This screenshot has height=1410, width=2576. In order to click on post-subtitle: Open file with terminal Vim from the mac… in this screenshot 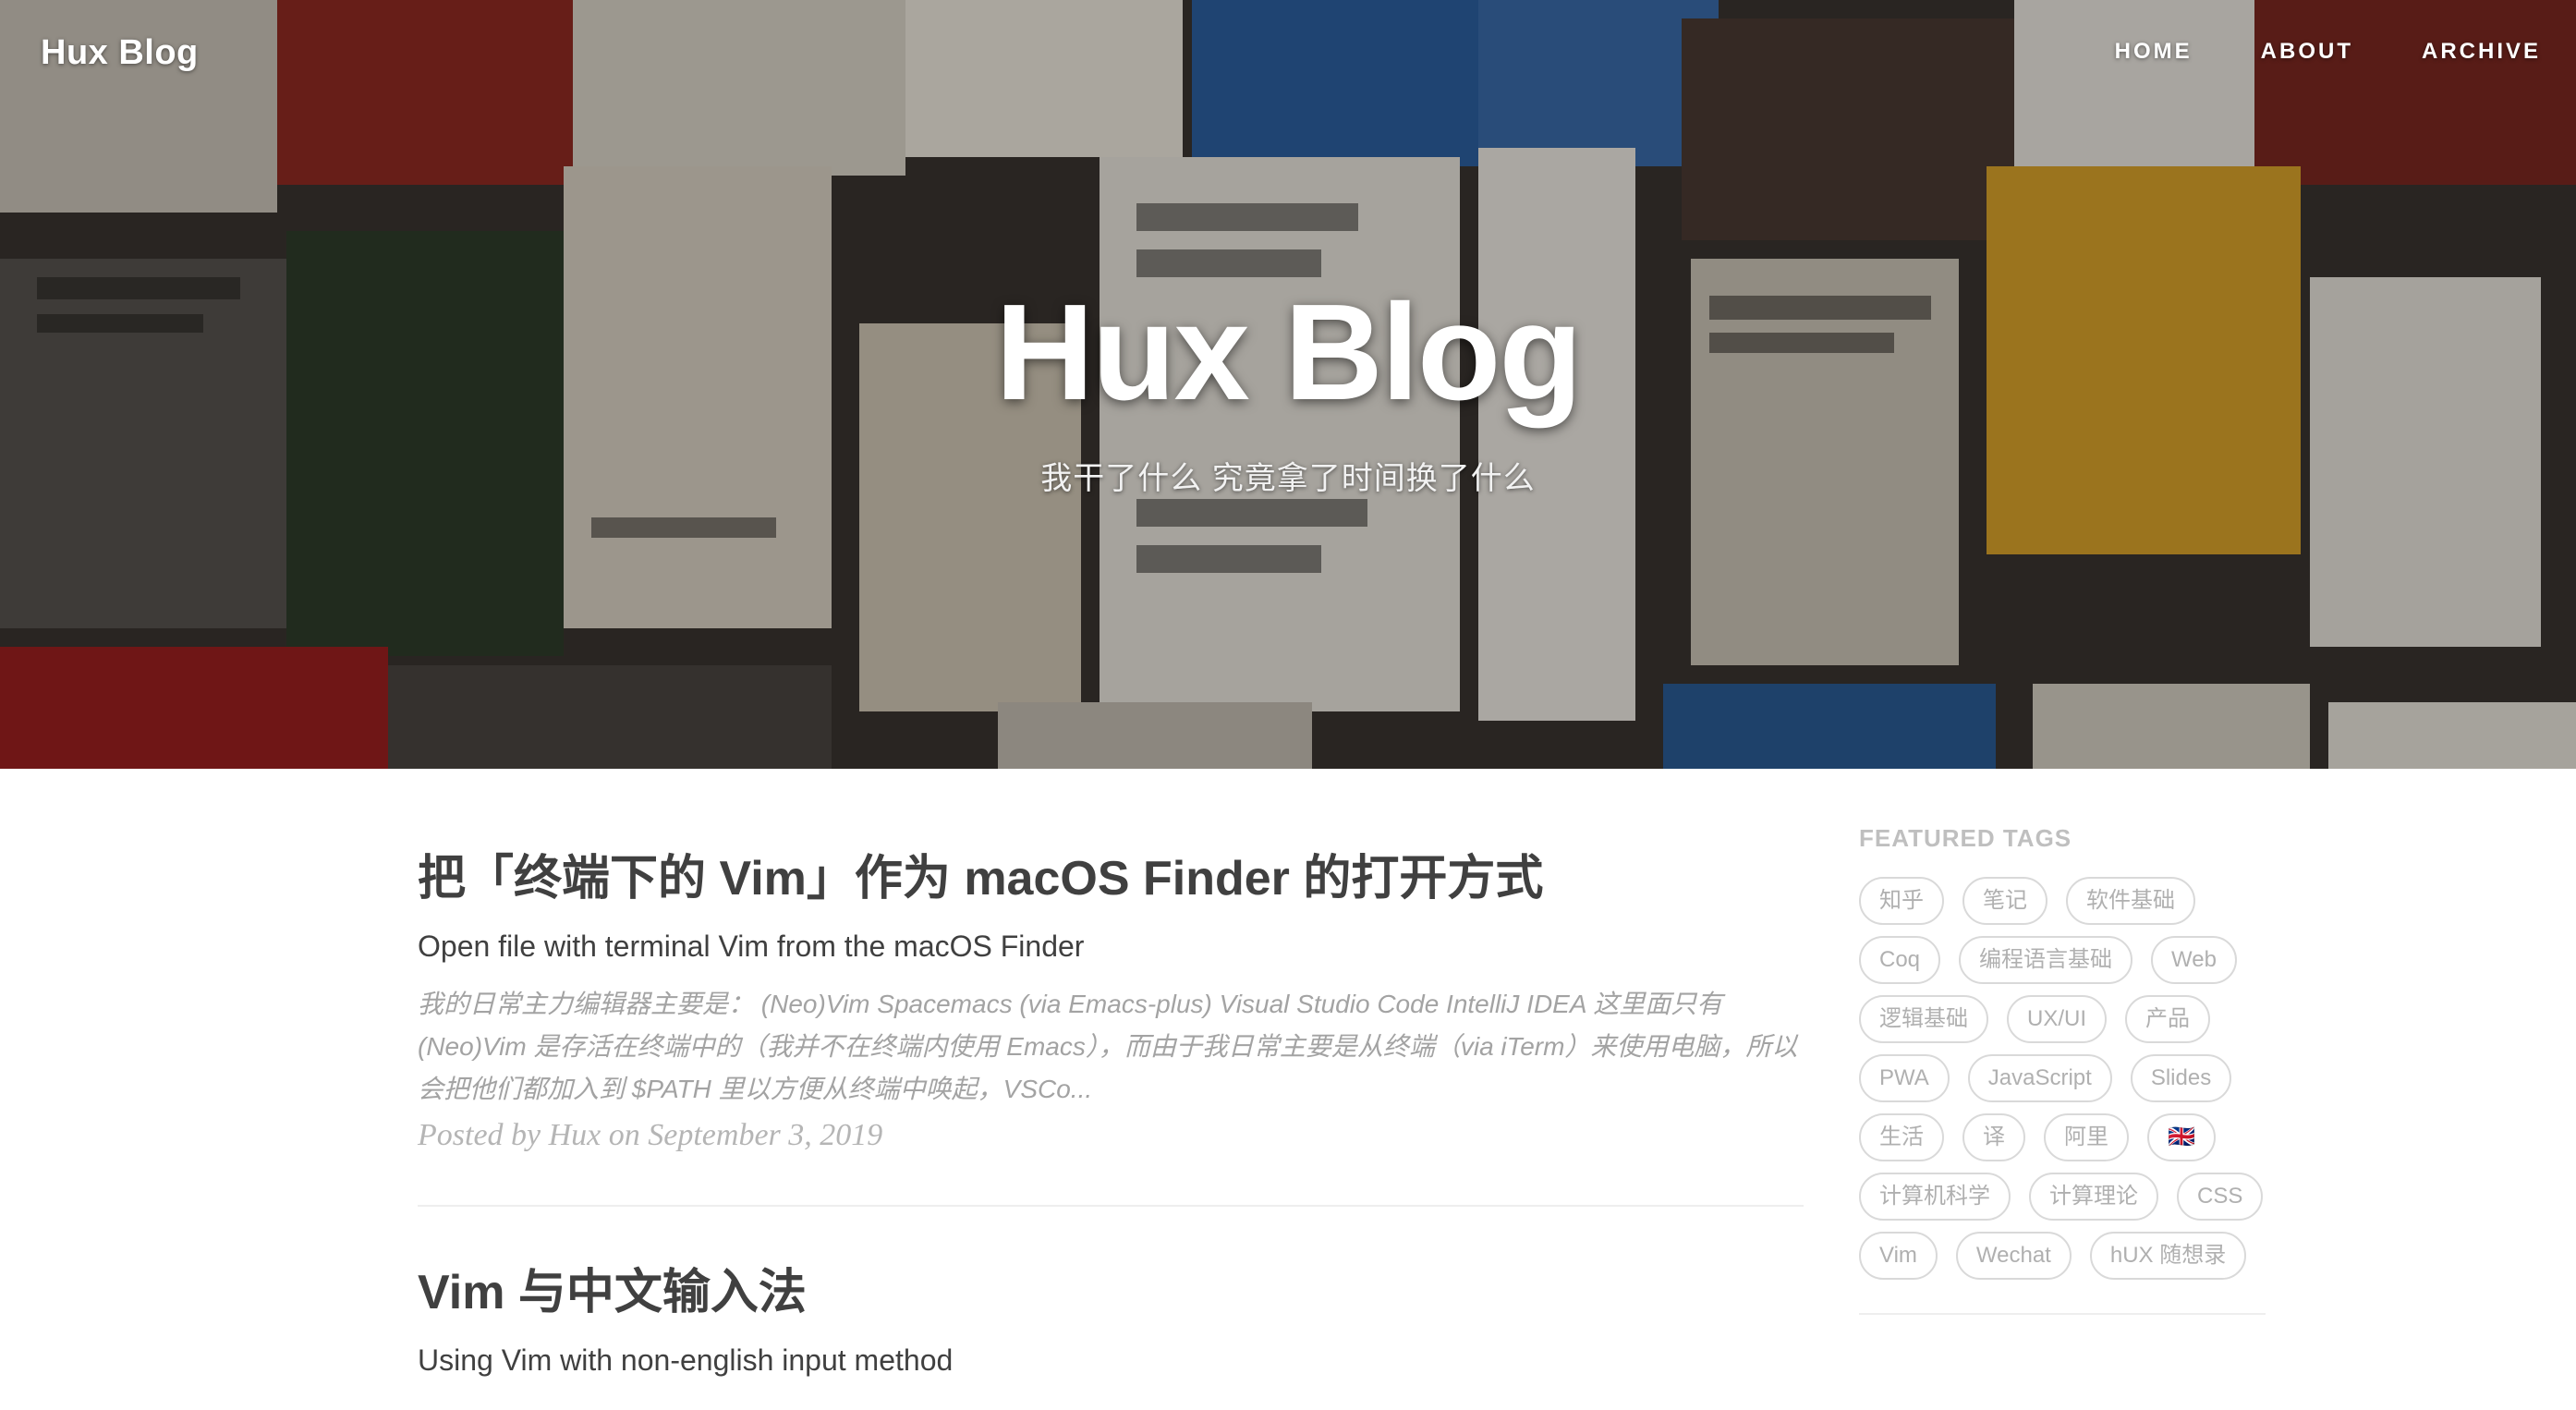, I will do `click(1111, 947)`.